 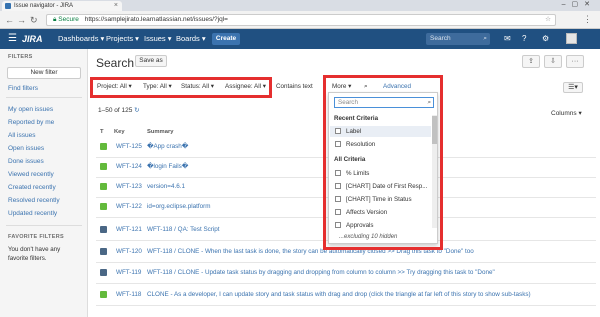 I want to click on sidebar-item-created-recently: Created recently, so click(x=32, y=187).